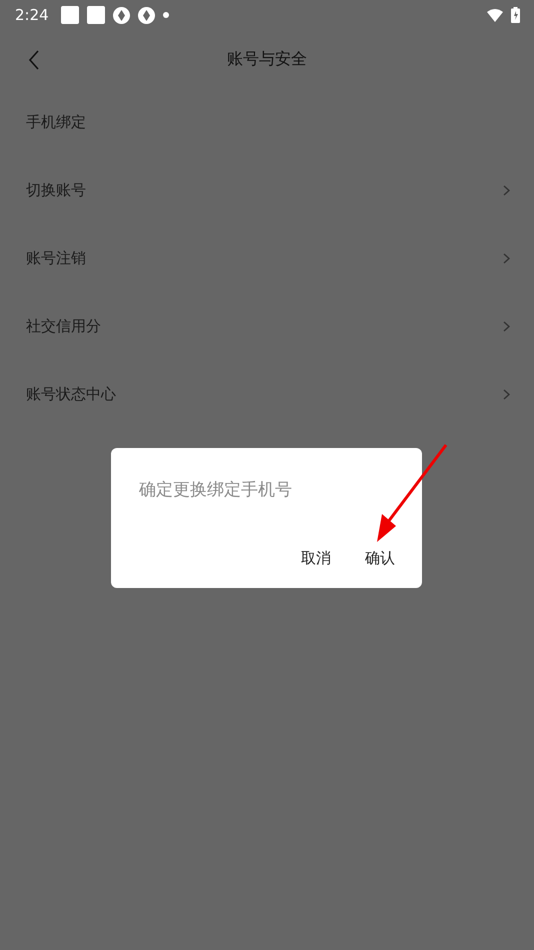  What do you see at coordinates (267, 190) in the screenshot?
I see `menu-item: 切换账号` at bounding box center [267, 190].